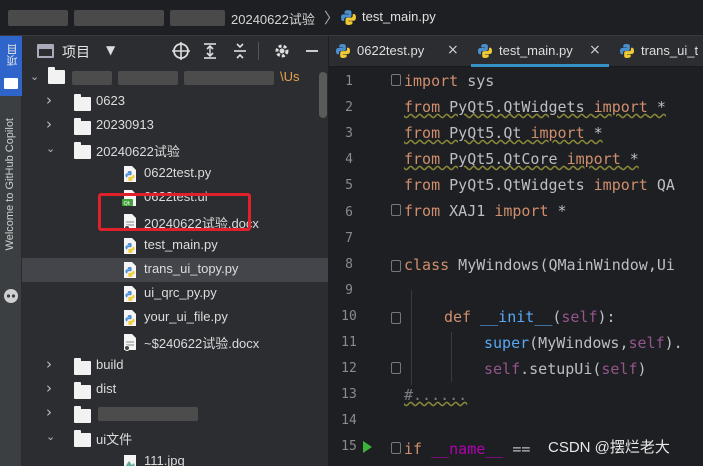  Describe the element at coordinates (175, 366) in the screenshot. I see `tree-folder-row: › build` at that location.